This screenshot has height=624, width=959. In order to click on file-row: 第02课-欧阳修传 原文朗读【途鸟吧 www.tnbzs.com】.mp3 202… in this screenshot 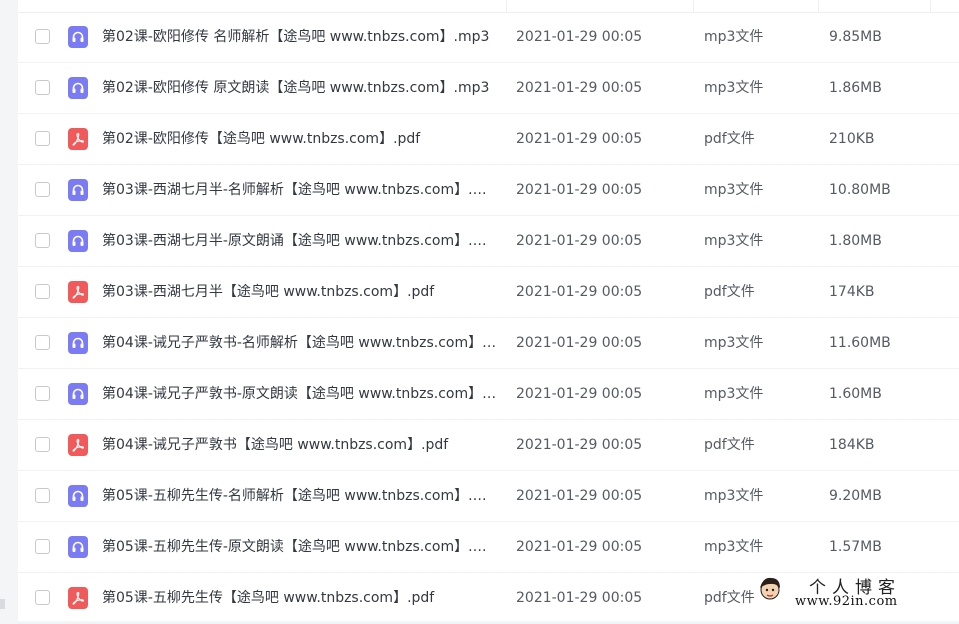, I will do `click(488, 88)`.